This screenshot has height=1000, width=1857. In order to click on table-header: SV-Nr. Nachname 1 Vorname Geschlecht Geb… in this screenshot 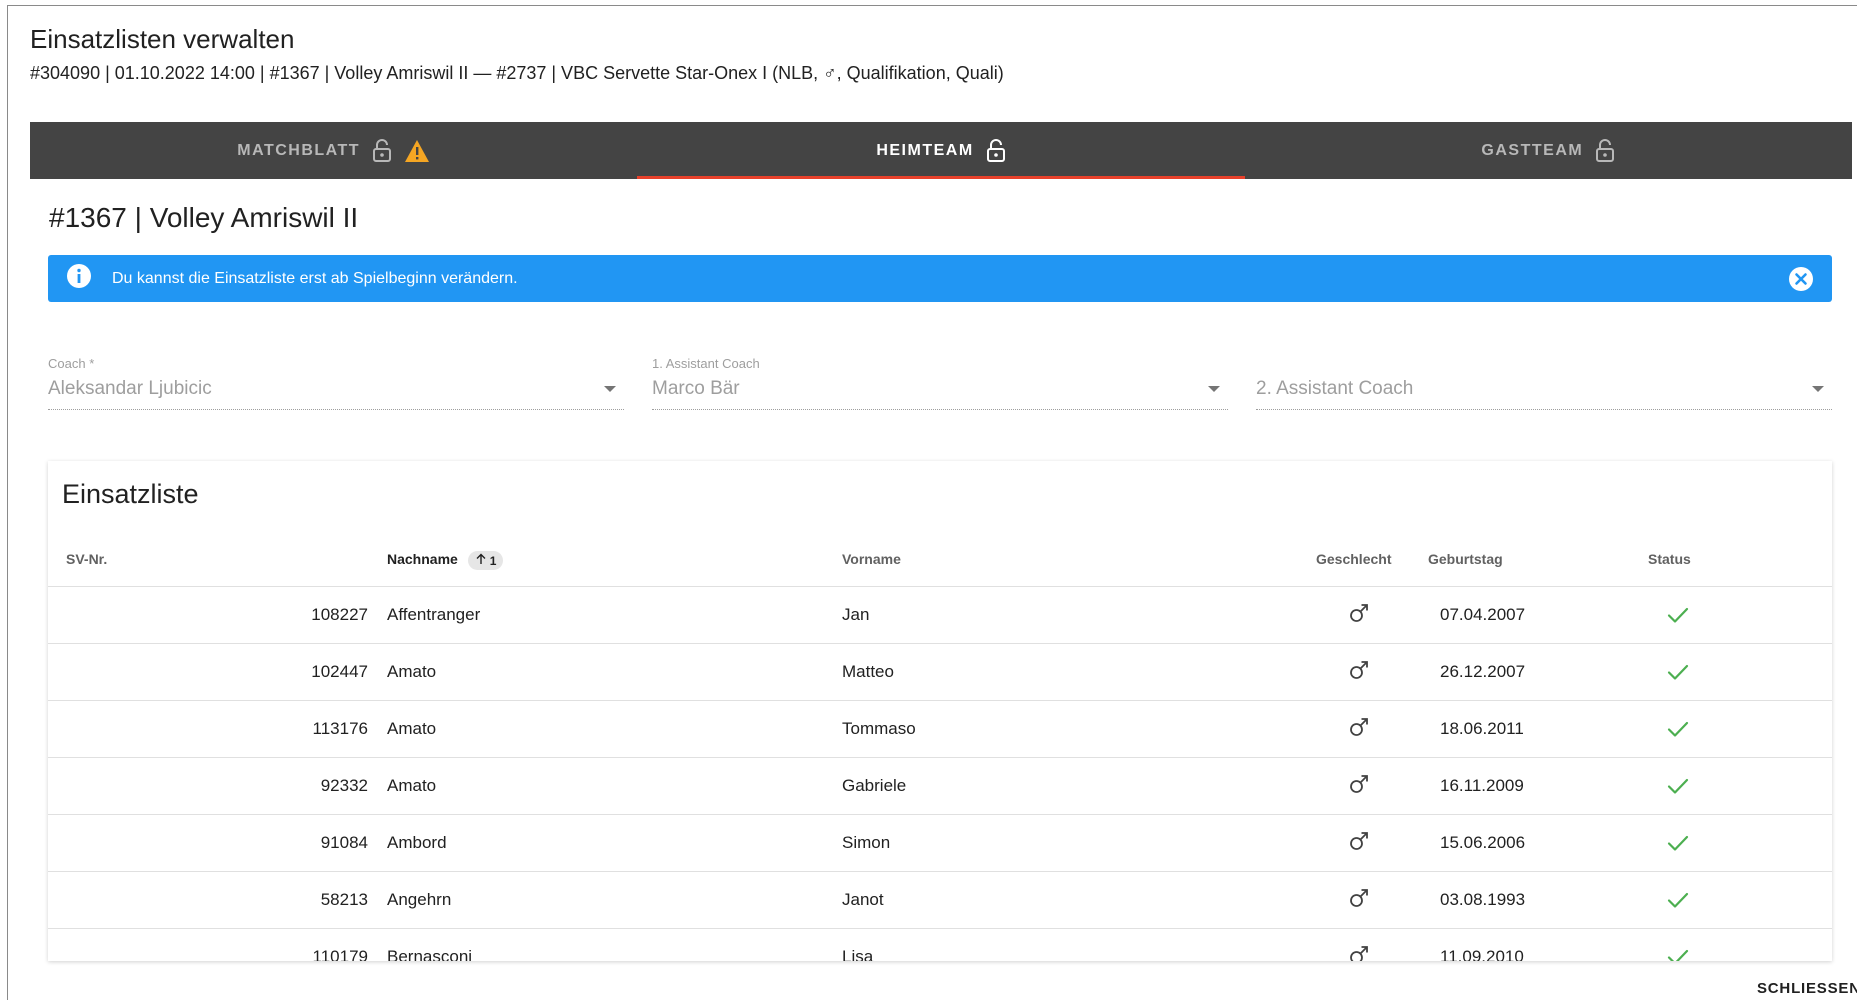, I will do `click(940, 559)`.